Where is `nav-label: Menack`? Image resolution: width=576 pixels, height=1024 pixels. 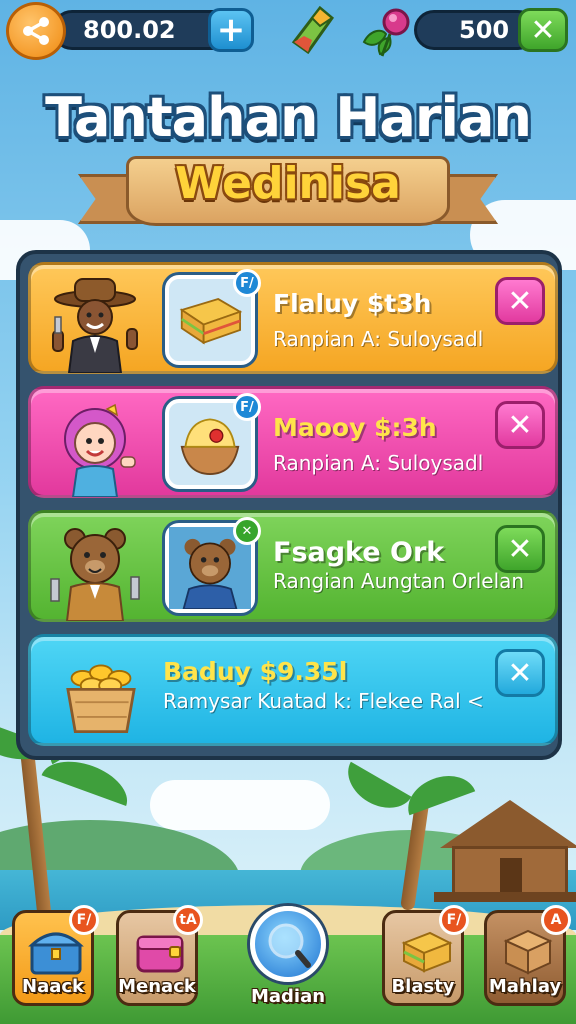
nav-label: Menack is located at coordinates (157, 986).